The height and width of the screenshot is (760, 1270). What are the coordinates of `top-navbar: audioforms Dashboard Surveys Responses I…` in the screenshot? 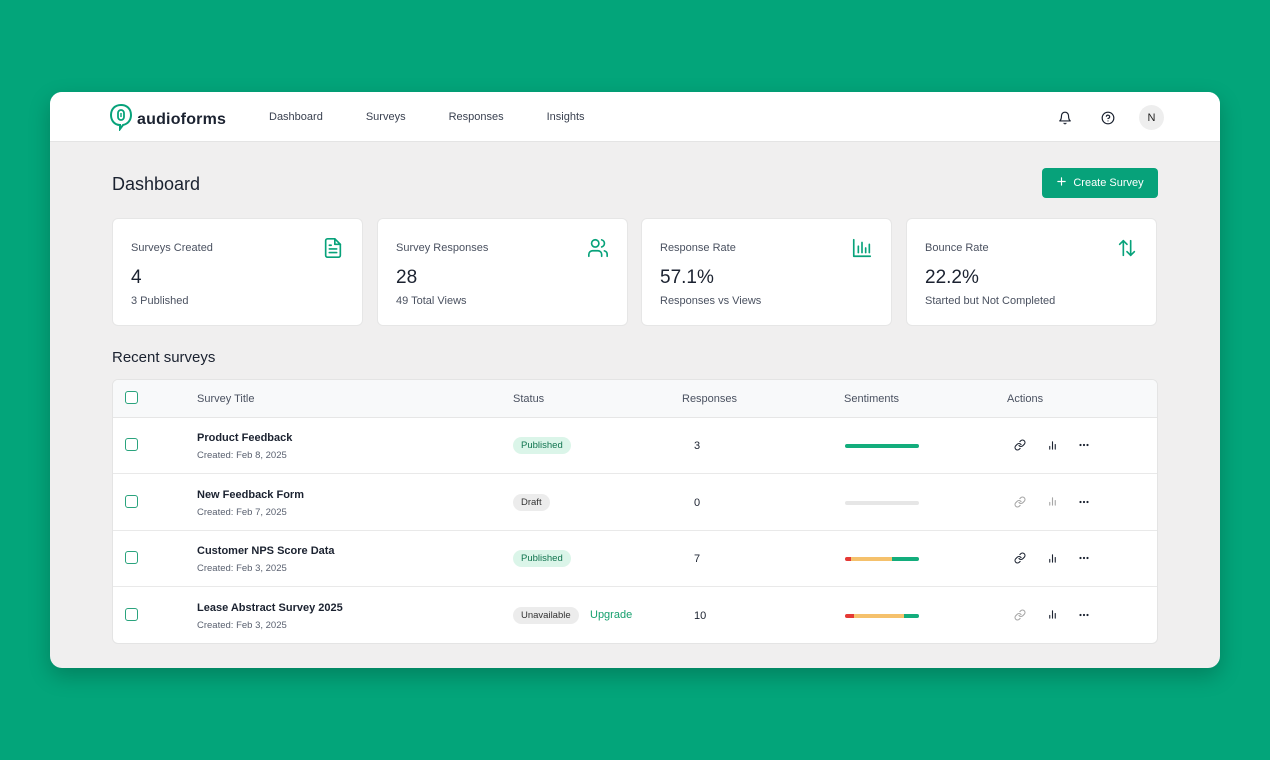 It's located at (635, 117).